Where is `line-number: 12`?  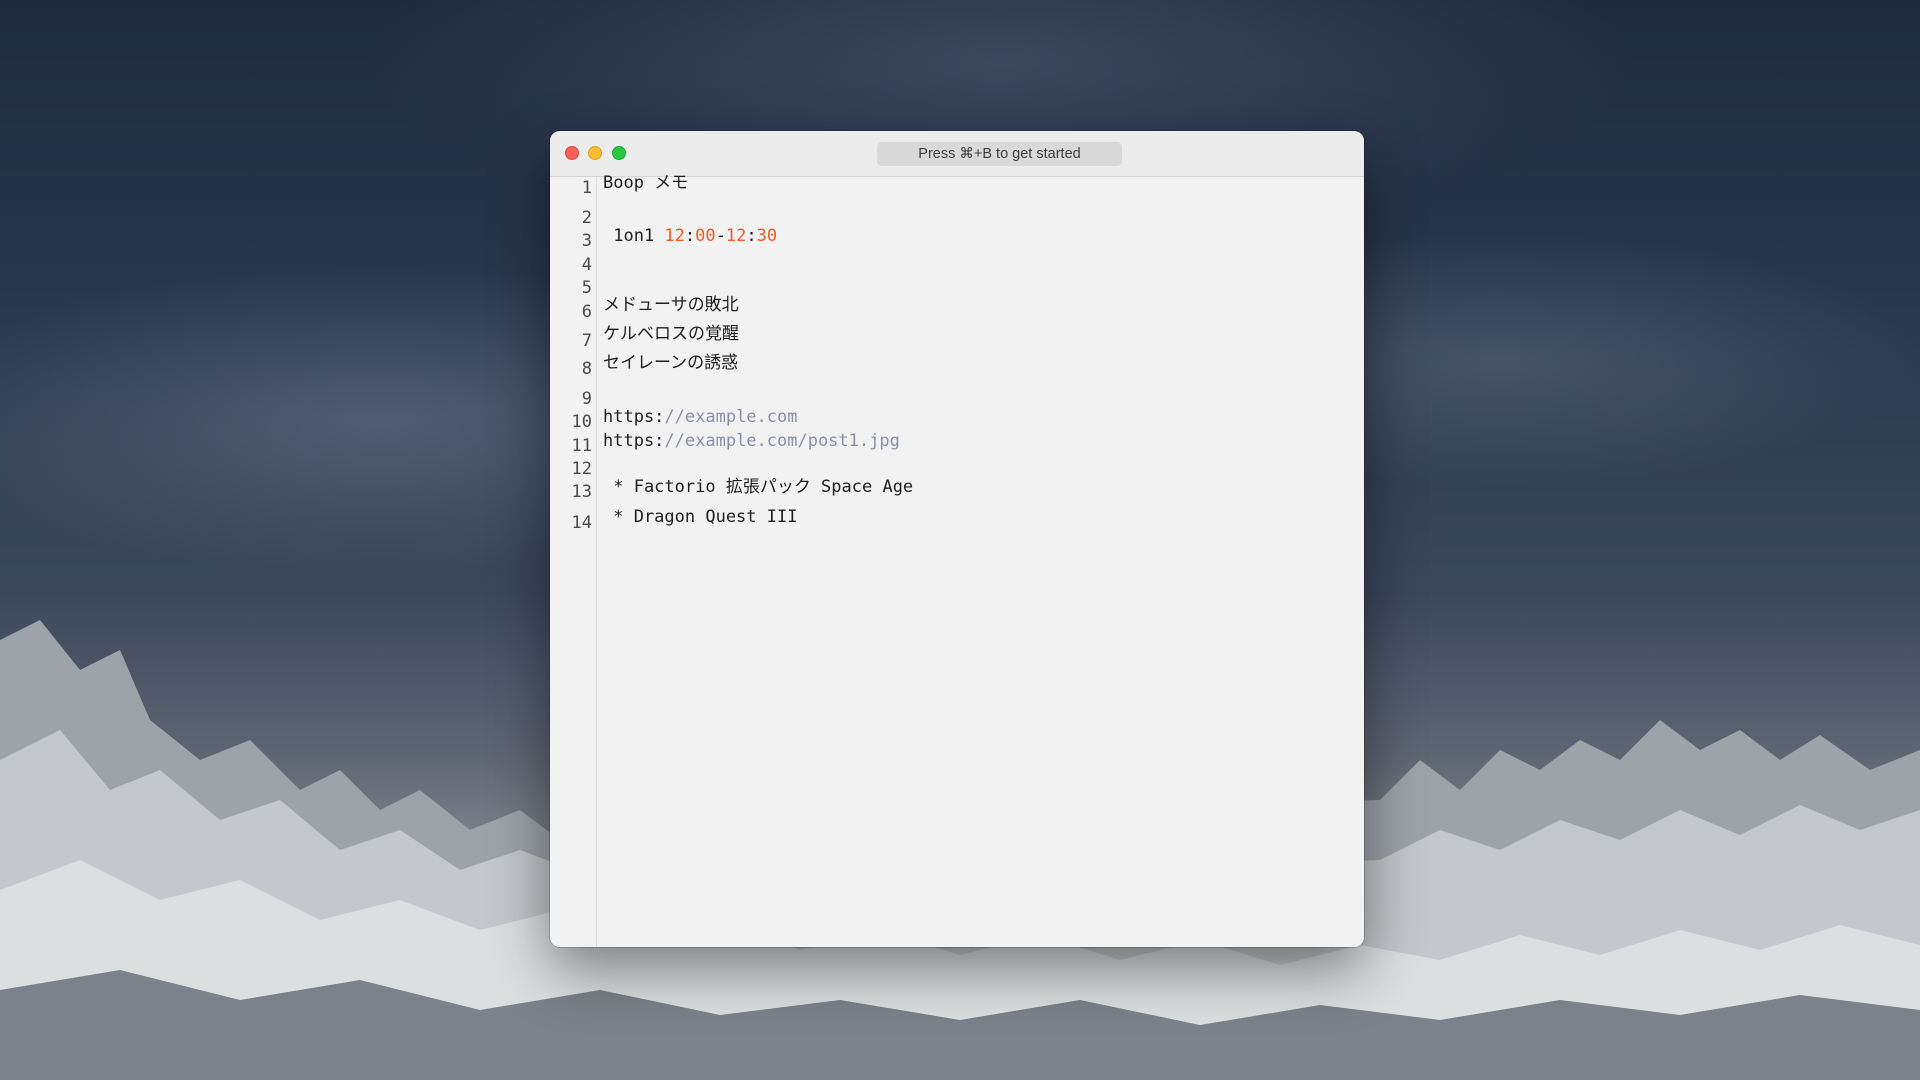 line-number: 12 is located at coordinates (581, 469).